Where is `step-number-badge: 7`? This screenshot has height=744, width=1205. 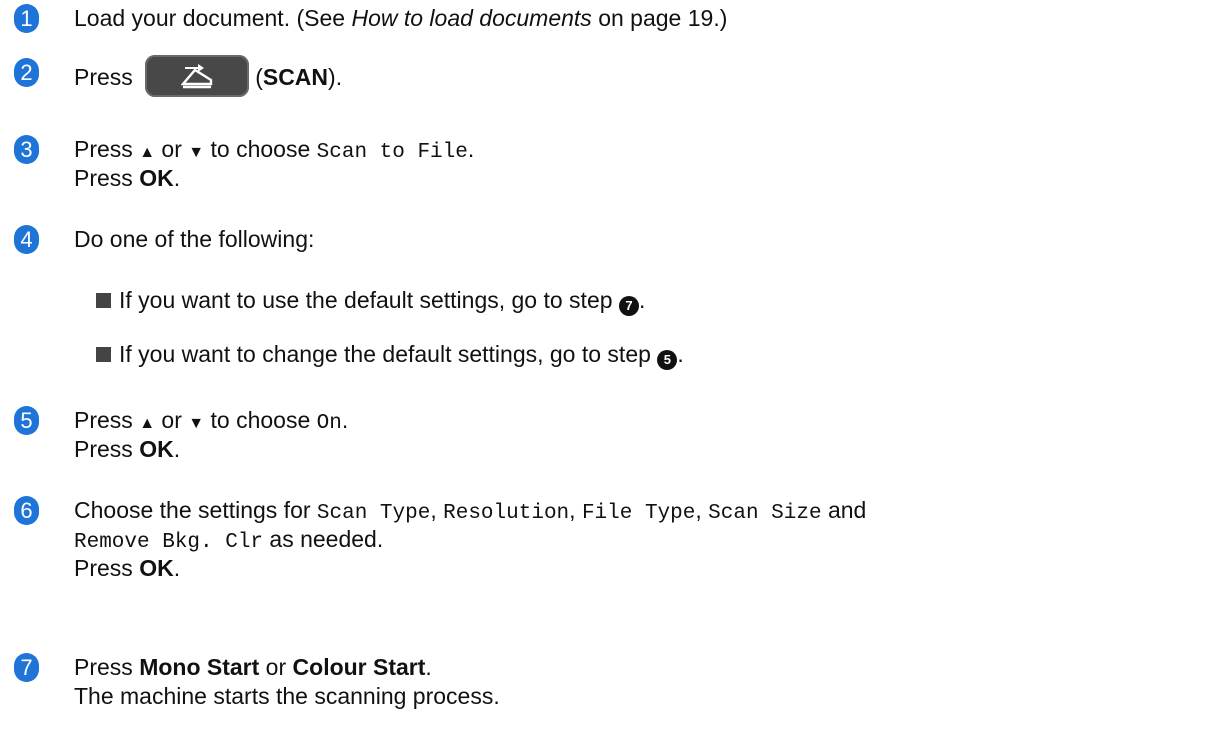 step-number-badge: 7 is located at coordinates (26, 667).